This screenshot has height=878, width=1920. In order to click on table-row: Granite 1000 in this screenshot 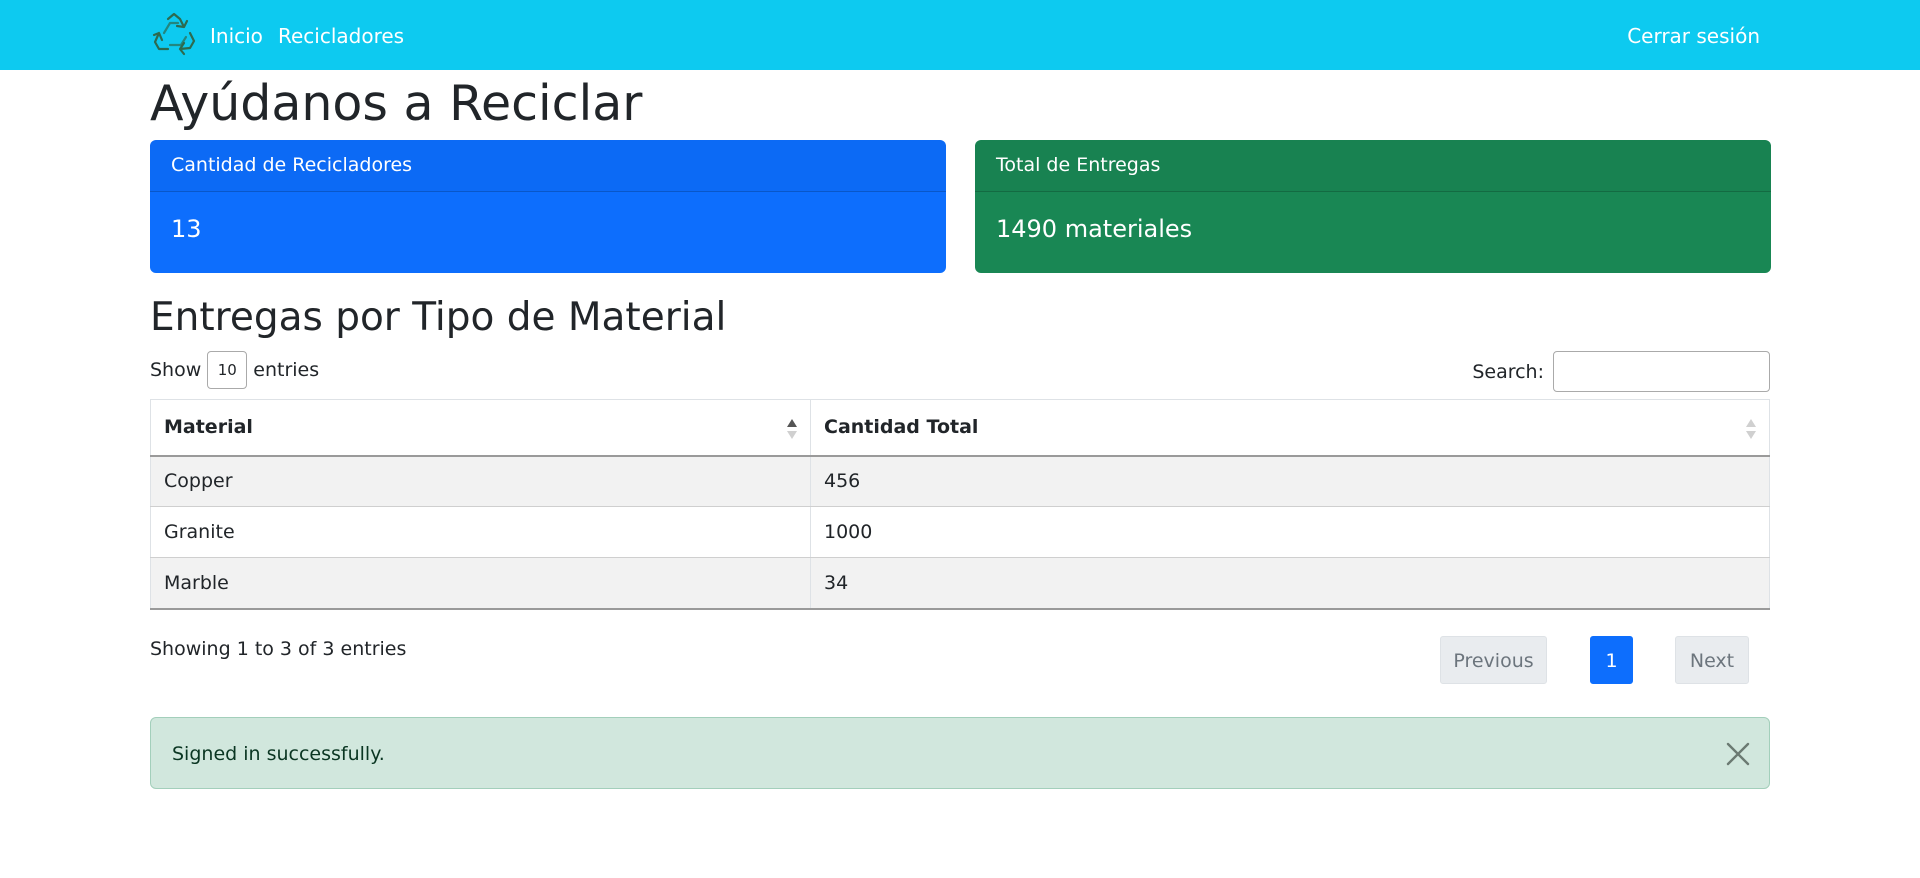, I will do `click(960, 532)`.